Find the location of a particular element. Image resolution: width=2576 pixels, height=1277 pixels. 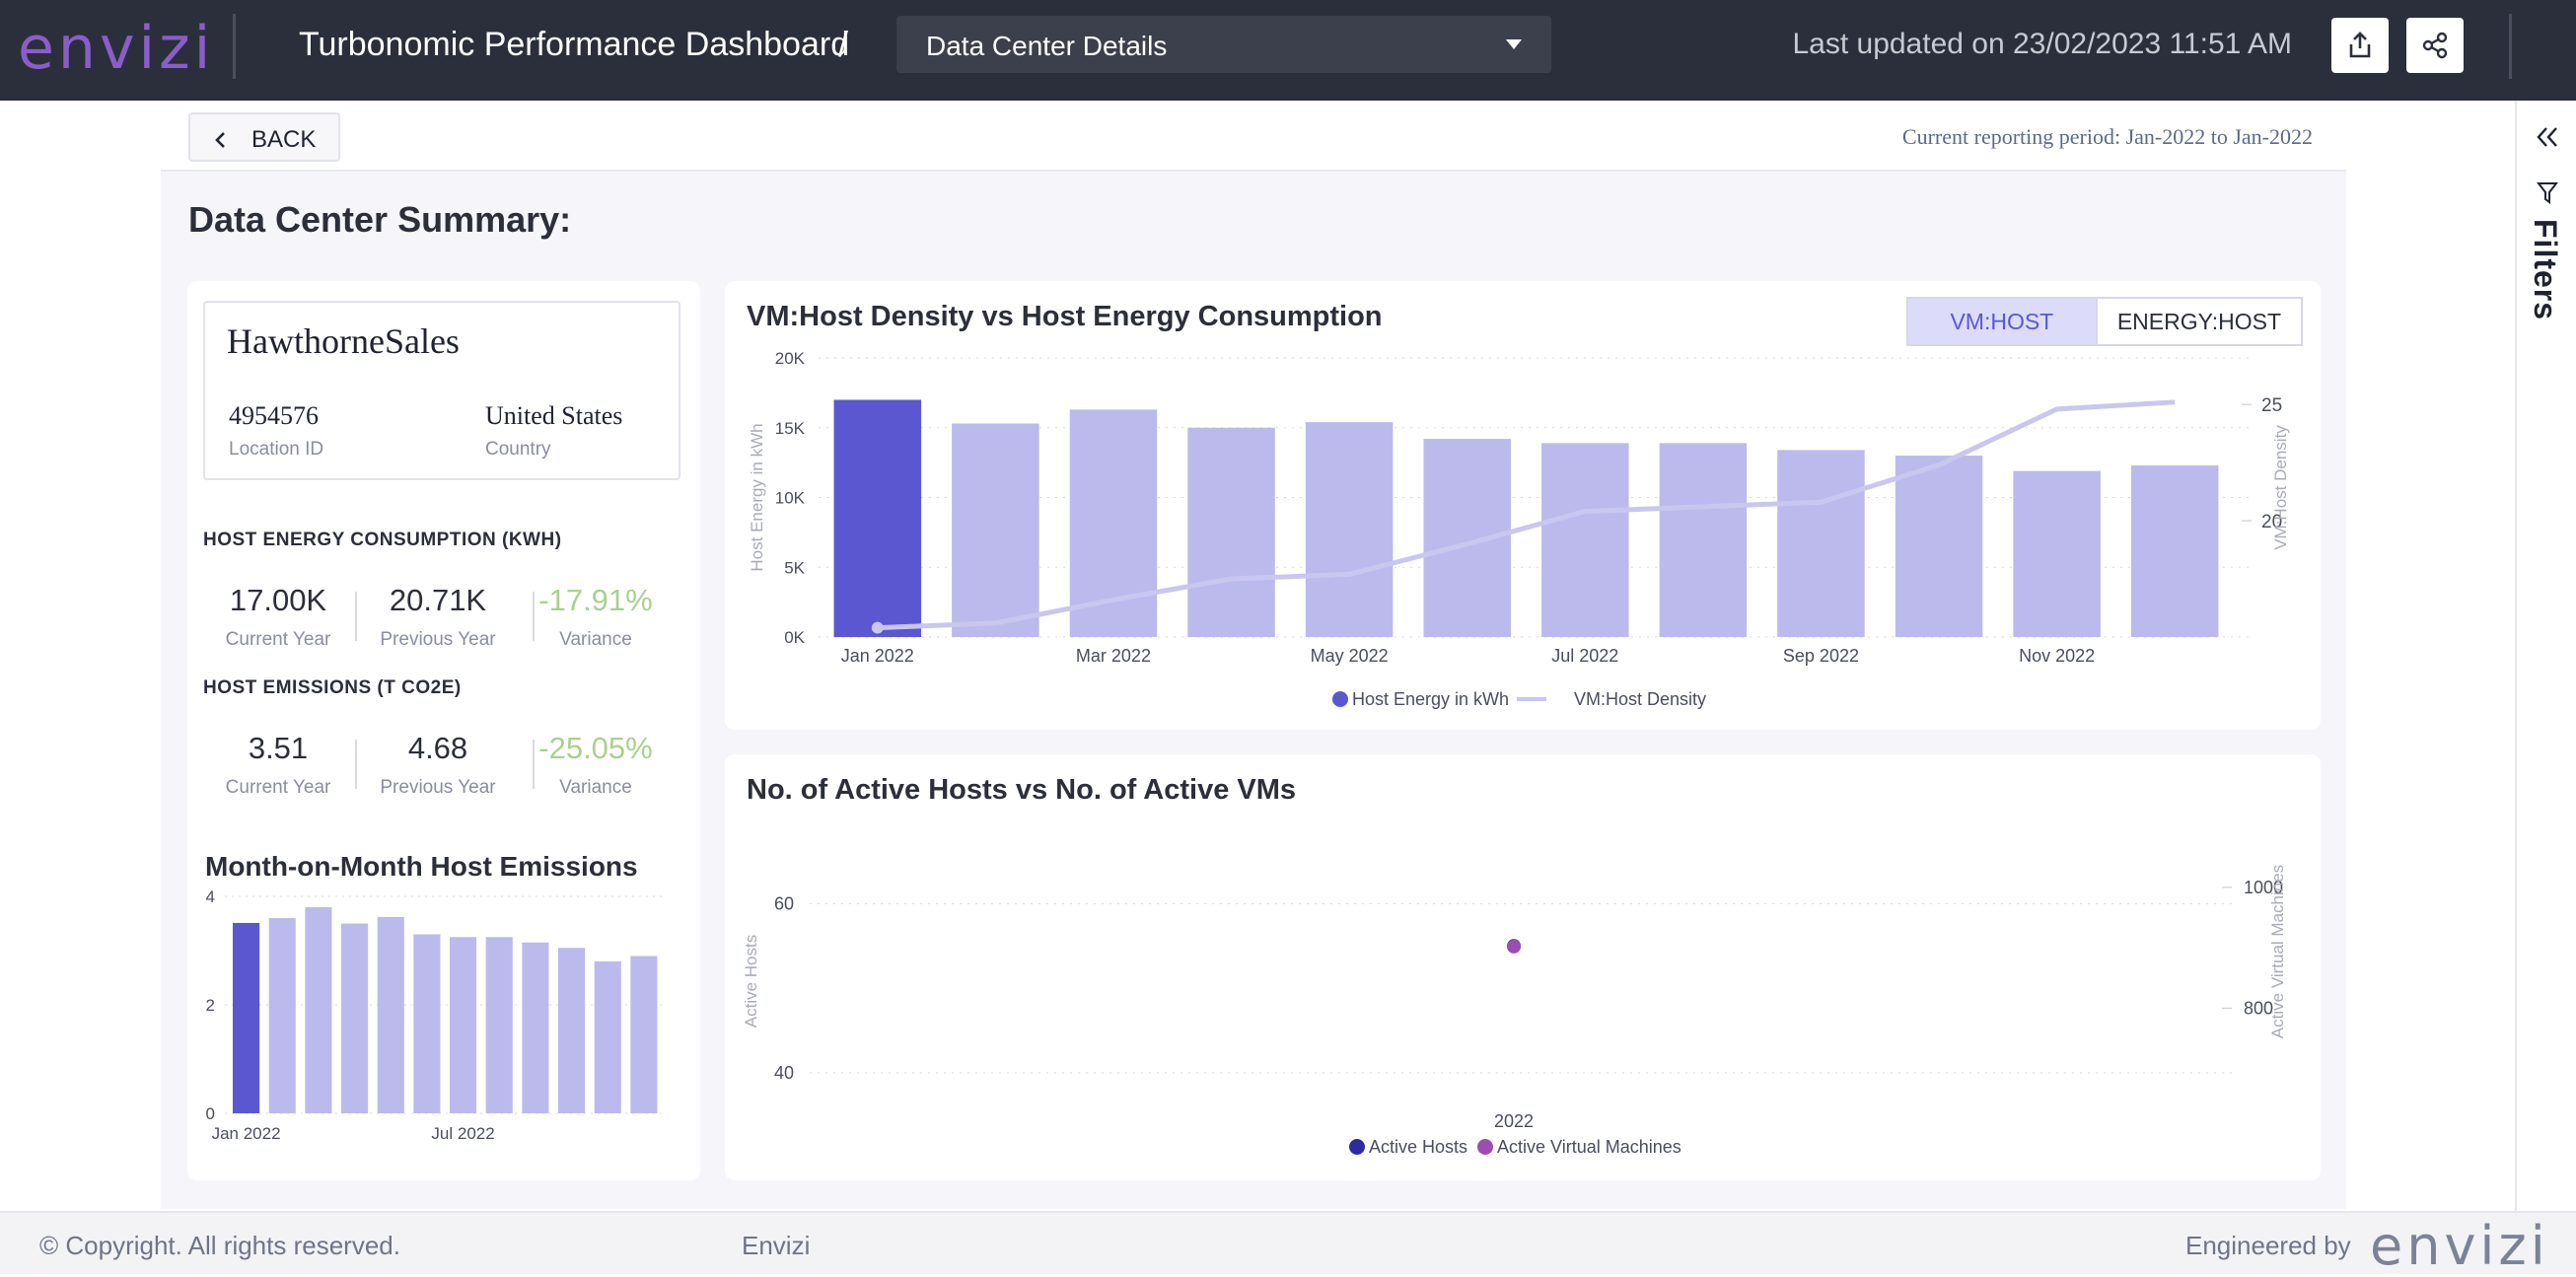

page-selector-dropdown: Data Center Details is located at coordinates (1223, 45).